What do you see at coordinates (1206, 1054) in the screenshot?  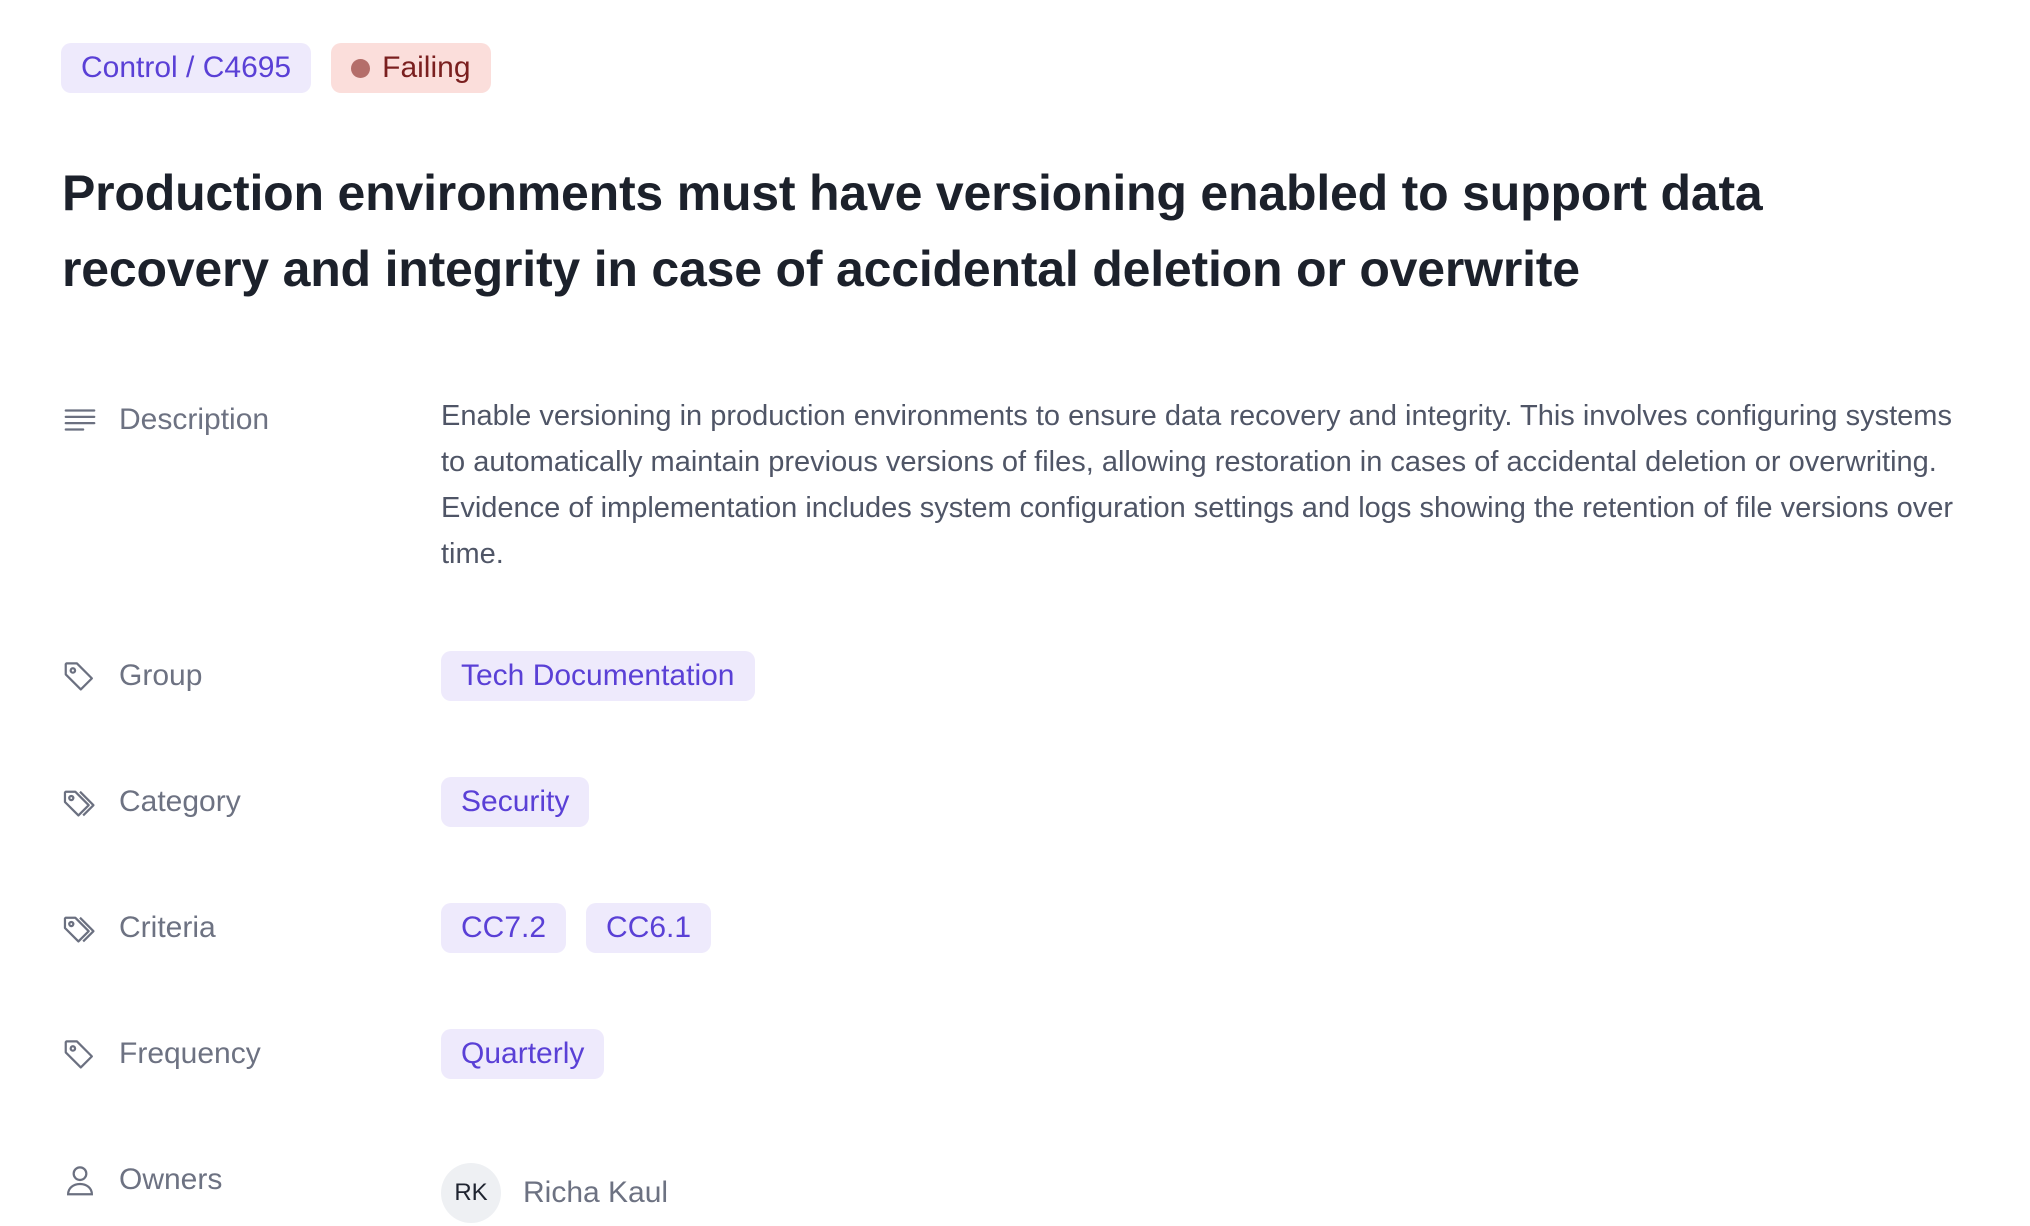 I see `property-value-frequency: Quarterly` at bounding box center [1206, 1054].